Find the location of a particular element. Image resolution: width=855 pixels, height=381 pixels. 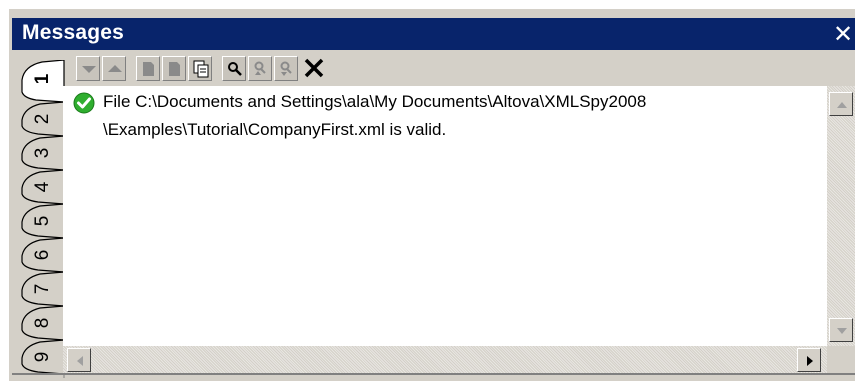

find-button is located at coordinates (234, 68).